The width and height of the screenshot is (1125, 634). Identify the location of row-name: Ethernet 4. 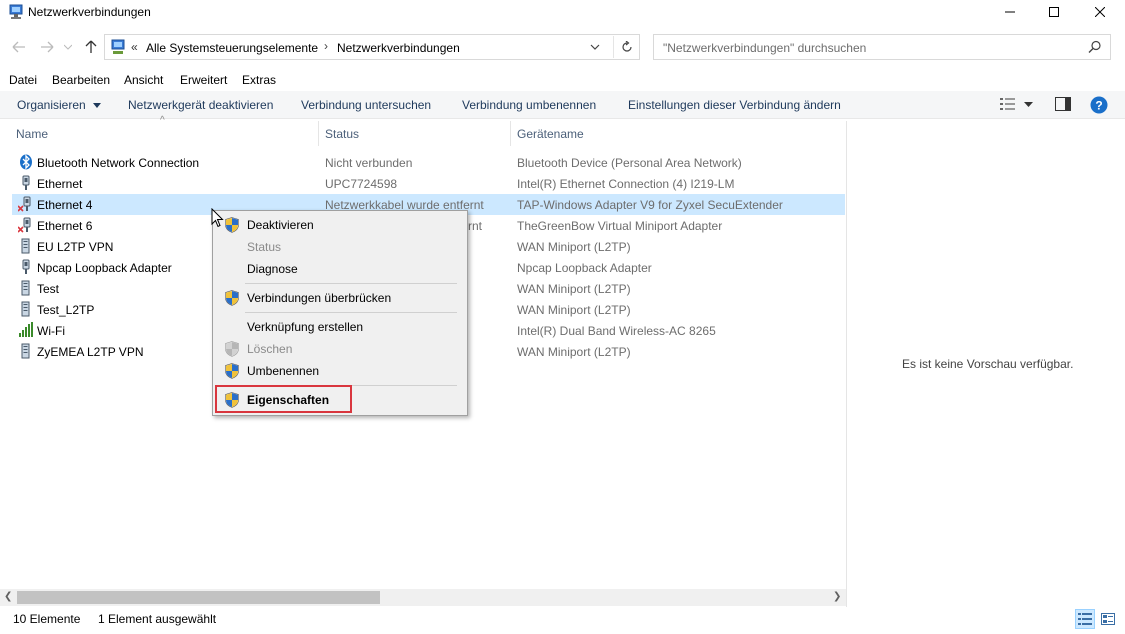
(65, 205).